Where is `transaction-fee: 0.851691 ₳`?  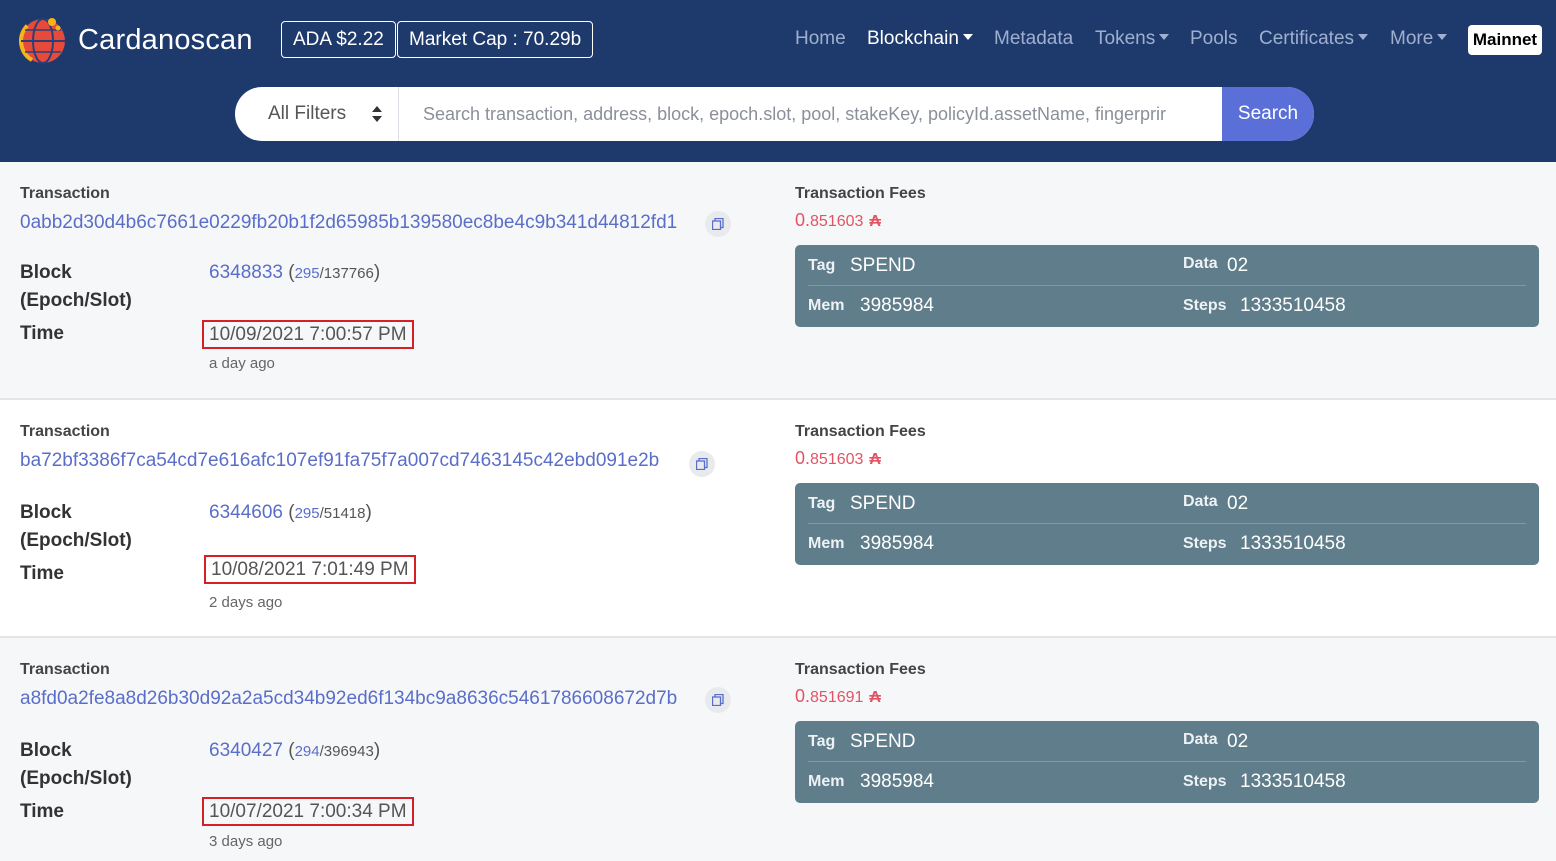
transaction-fee: 0.851691 ₳ is located at coordinates (838, 696).